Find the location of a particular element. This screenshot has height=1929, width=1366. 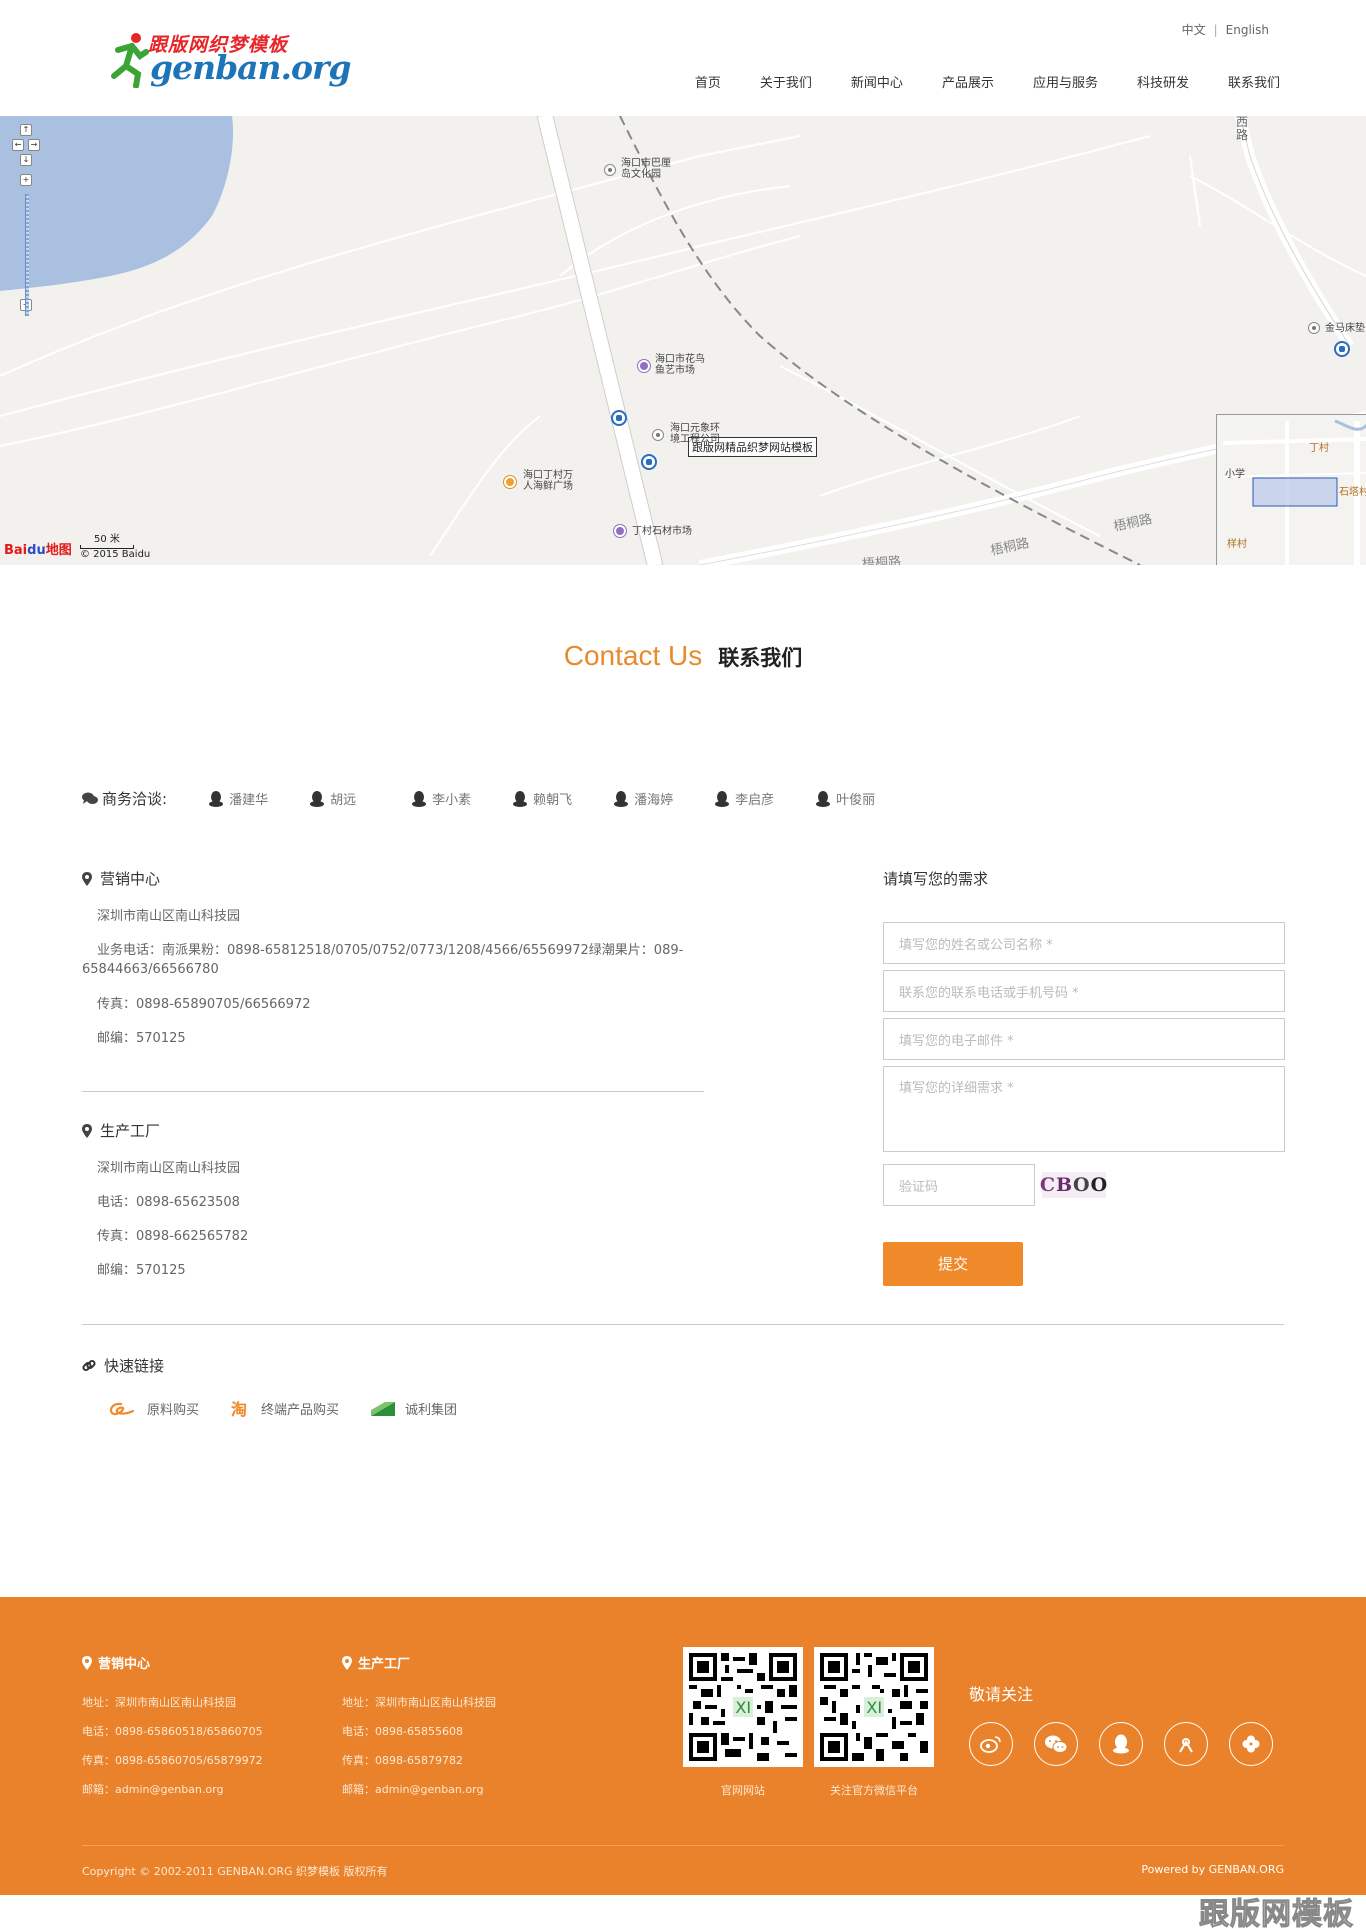

quick-links: 原料购买 淘 终端产品购买 诚利集团 is located at coordinates (285, 1408).